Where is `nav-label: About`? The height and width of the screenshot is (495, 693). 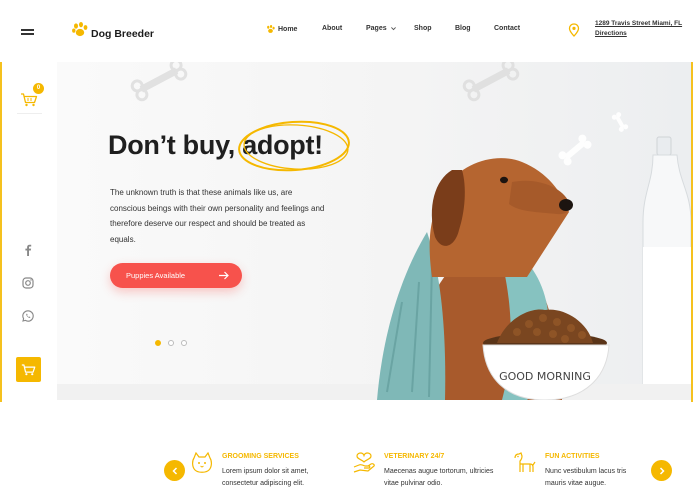
nav-label: About is located at coordinates (332, 28).